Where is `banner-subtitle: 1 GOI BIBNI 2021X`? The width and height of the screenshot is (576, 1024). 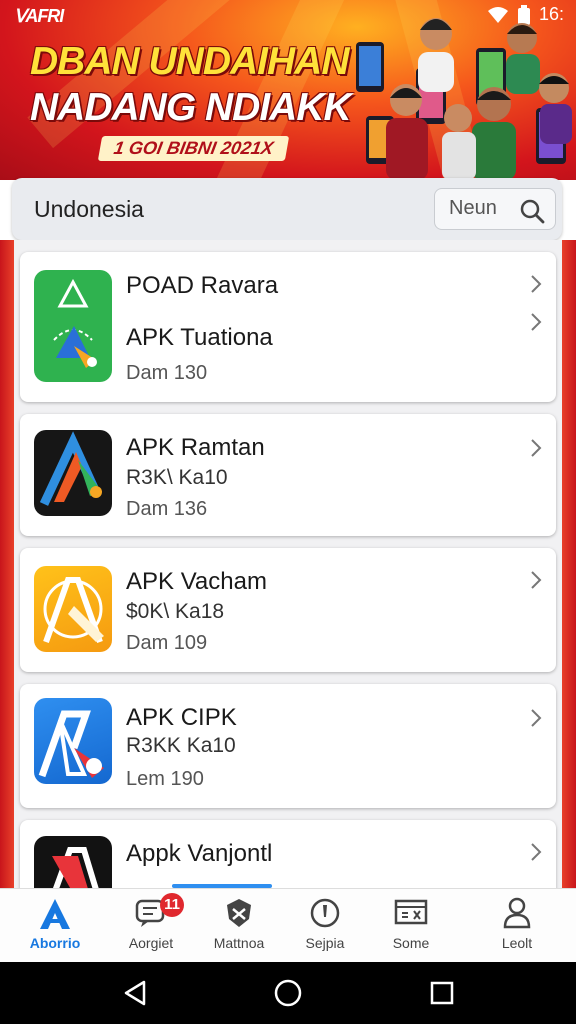 banner-subtitle: 1 GOI BIBNI 2021X is located at coordinates (193, 148).